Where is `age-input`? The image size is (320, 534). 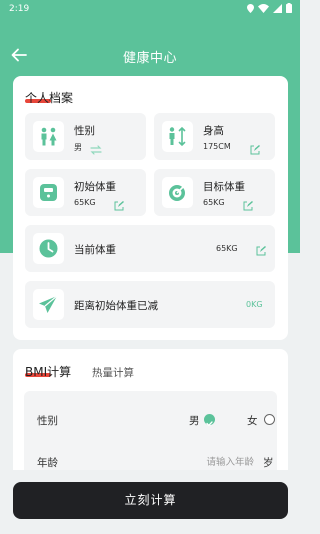 age-input is located at coordinates (204, 462).